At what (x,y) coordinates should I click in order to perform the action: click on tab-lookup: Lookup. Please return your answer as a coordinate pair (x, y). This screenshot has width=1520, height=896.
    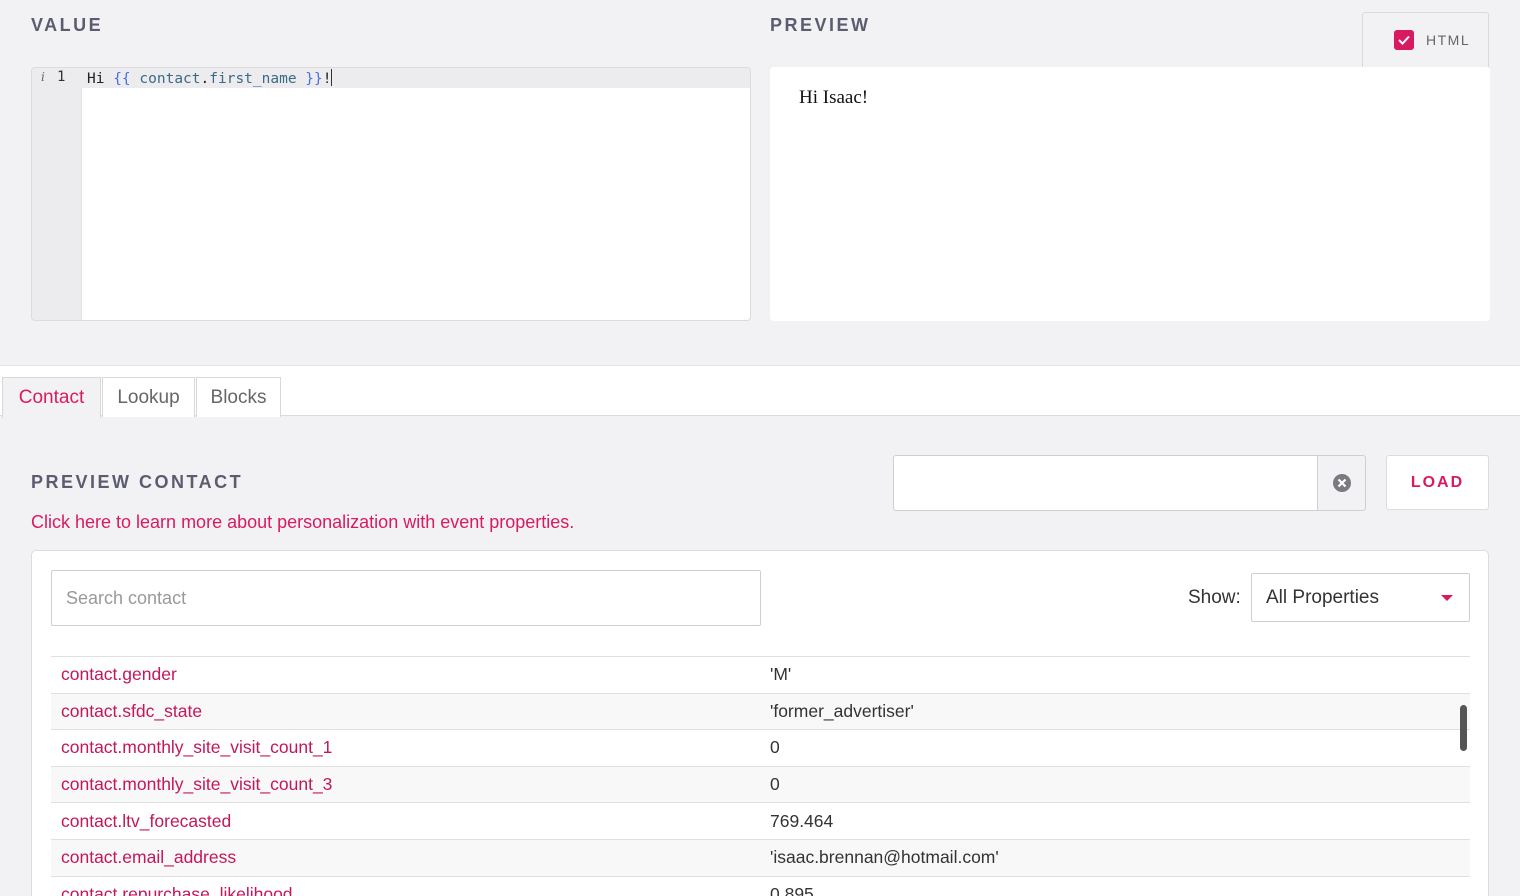
    Looking at the image, I should click on (148, 397).